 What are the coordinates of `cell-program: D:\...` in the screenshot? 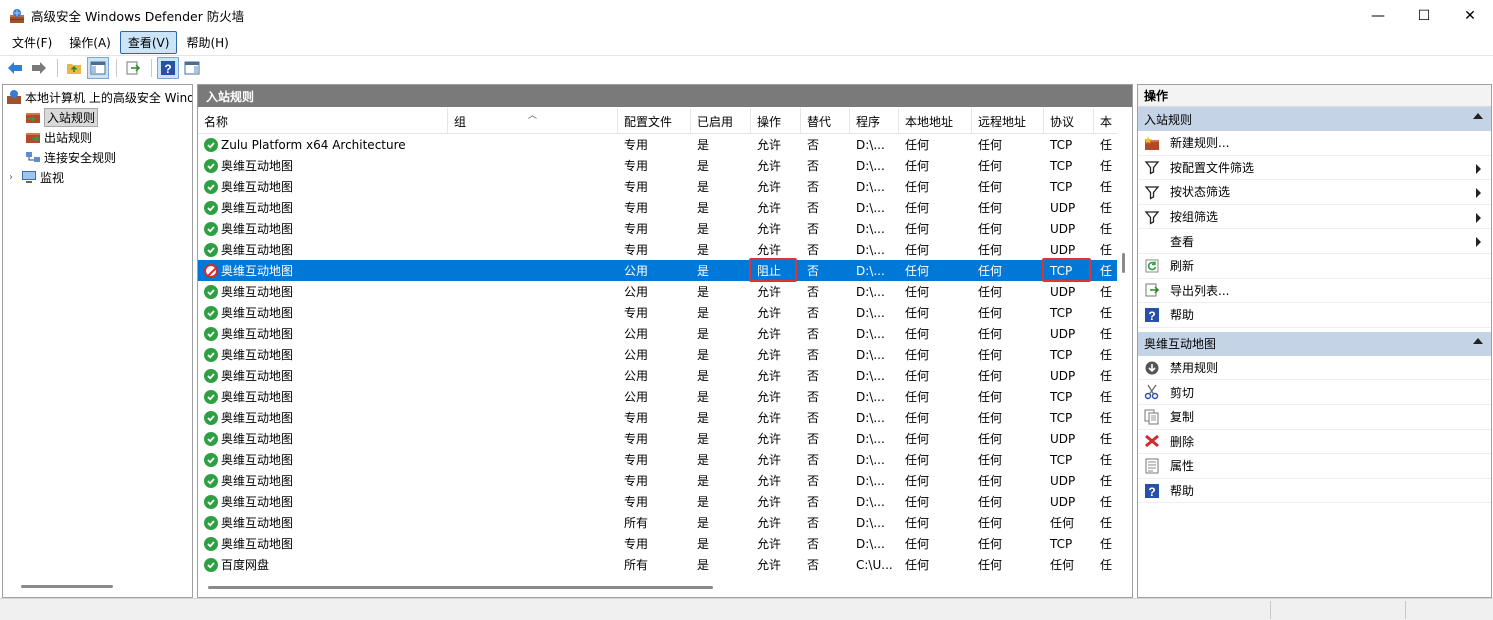 It's located at (874, 501).